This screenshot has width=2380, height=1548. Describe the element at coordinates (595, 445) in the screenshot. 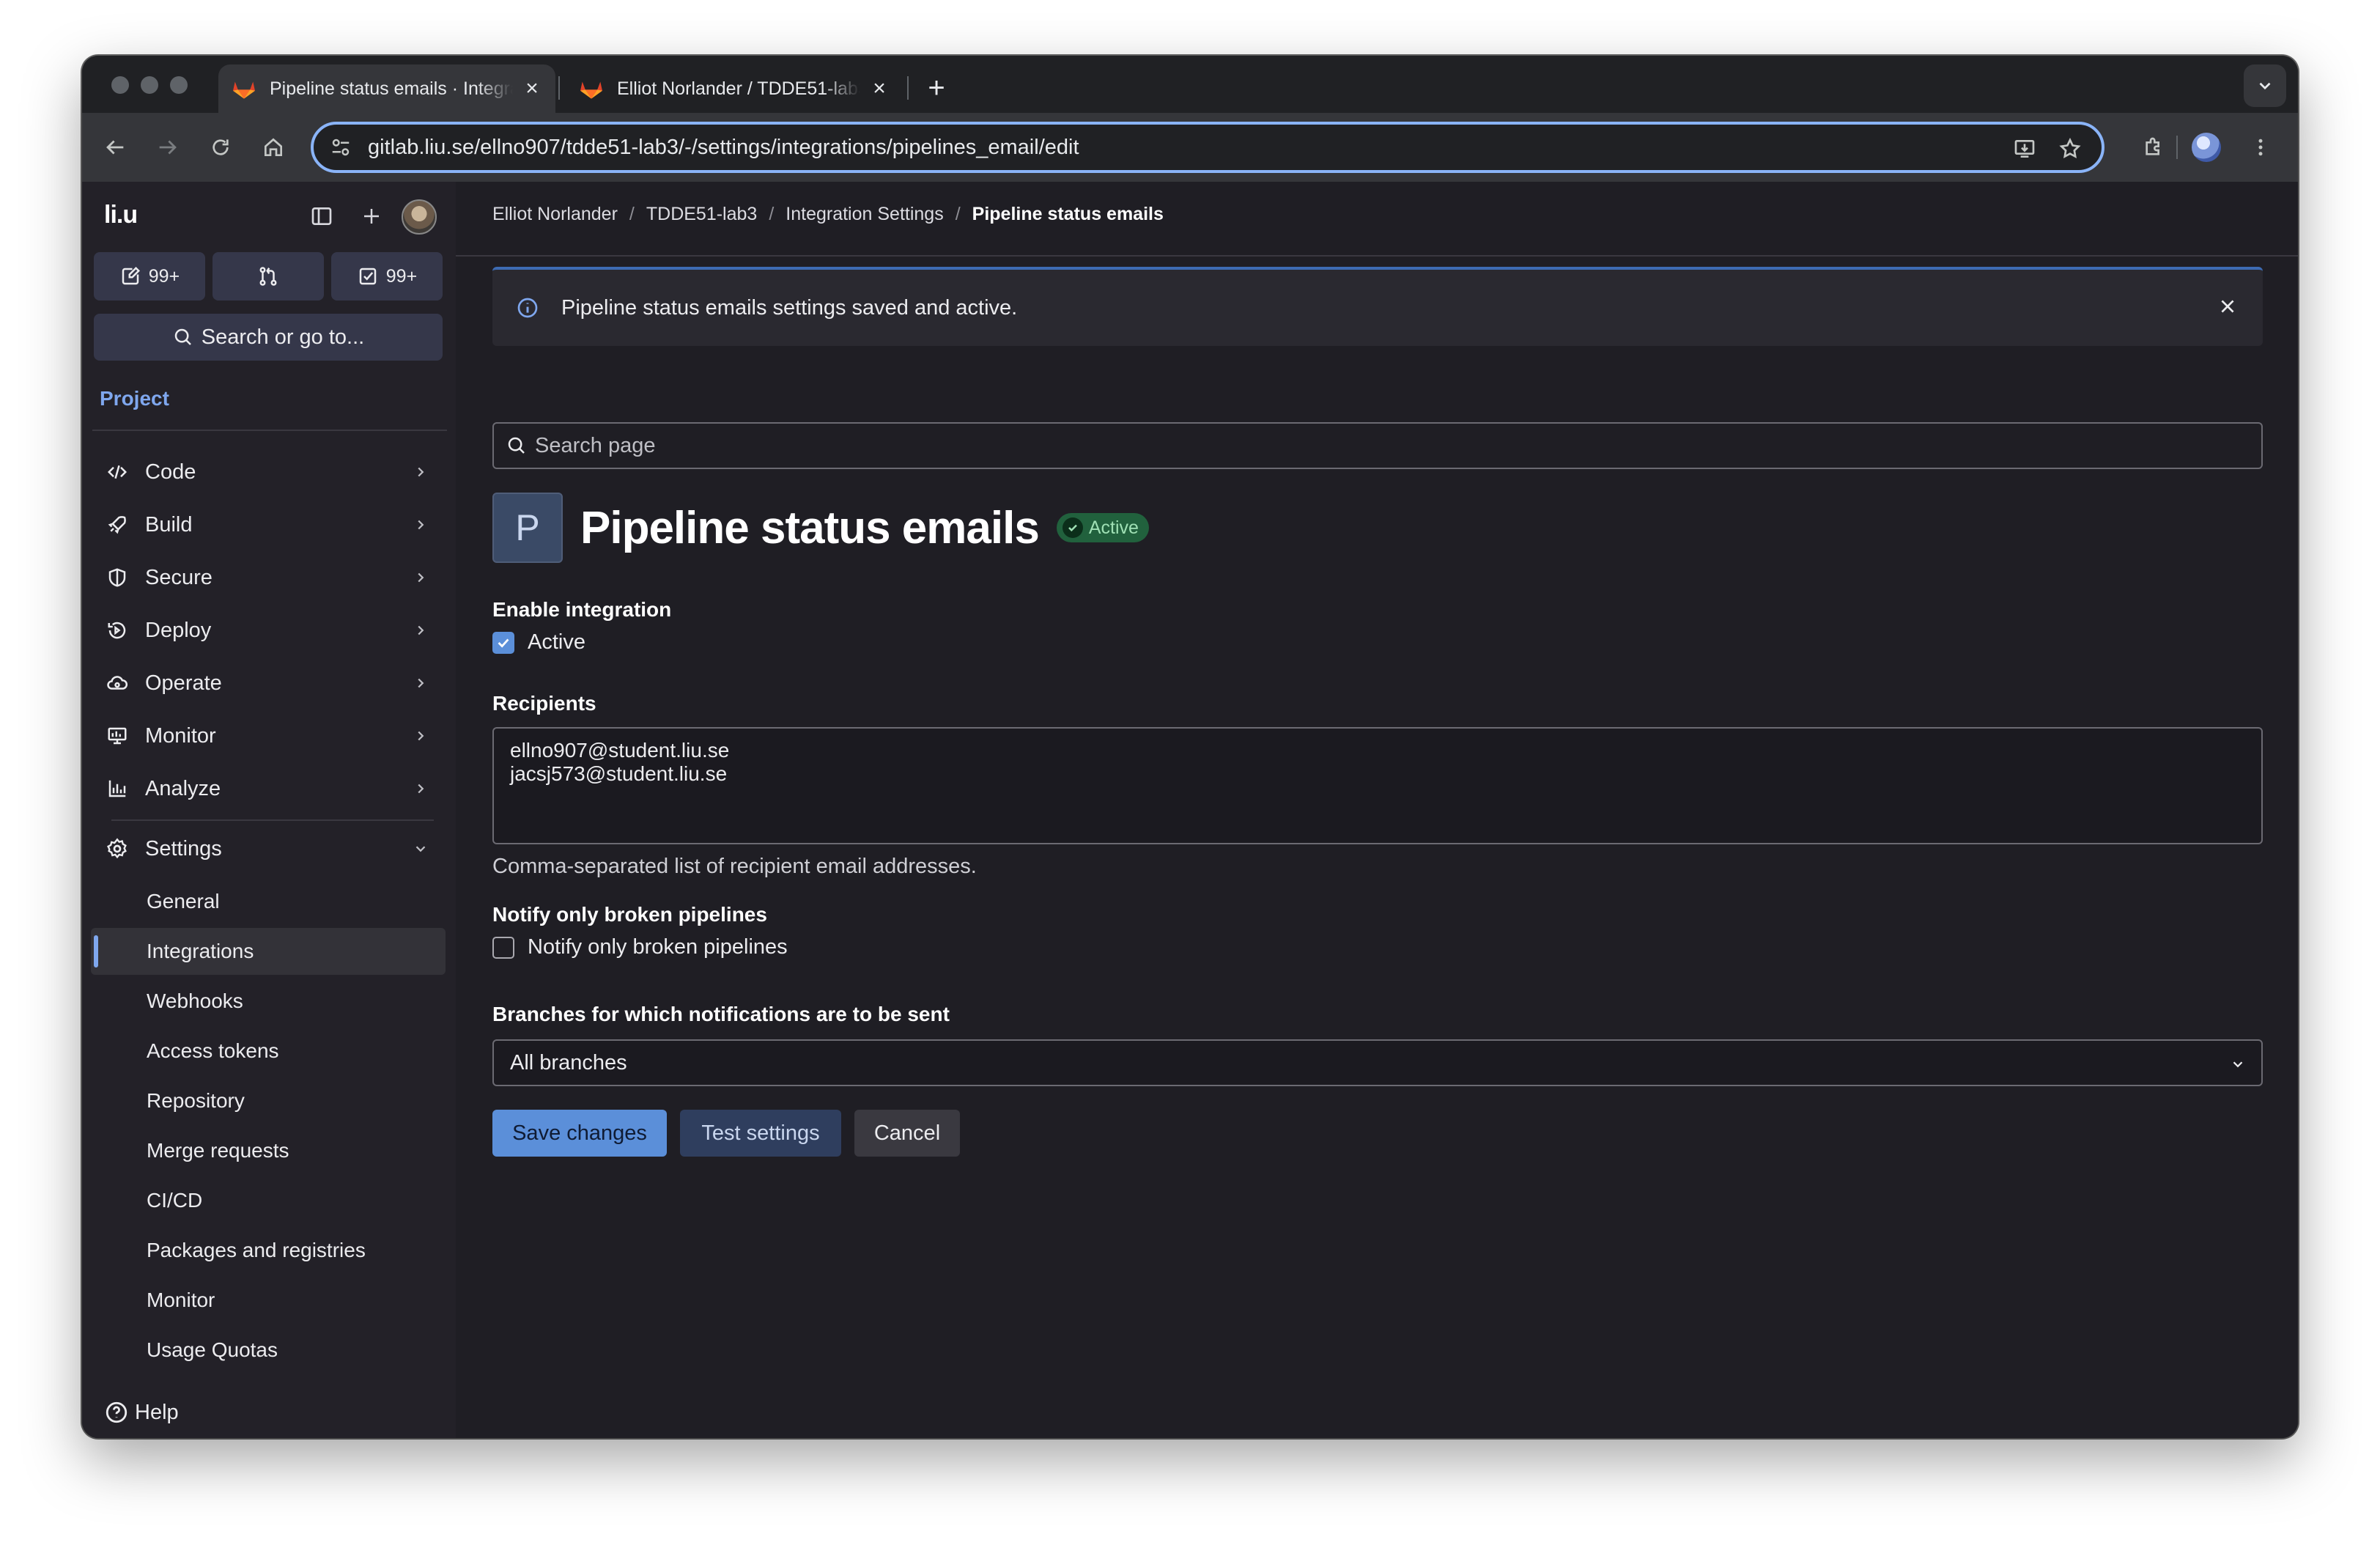

I see `search-page-placeholder: Search page` at that location.